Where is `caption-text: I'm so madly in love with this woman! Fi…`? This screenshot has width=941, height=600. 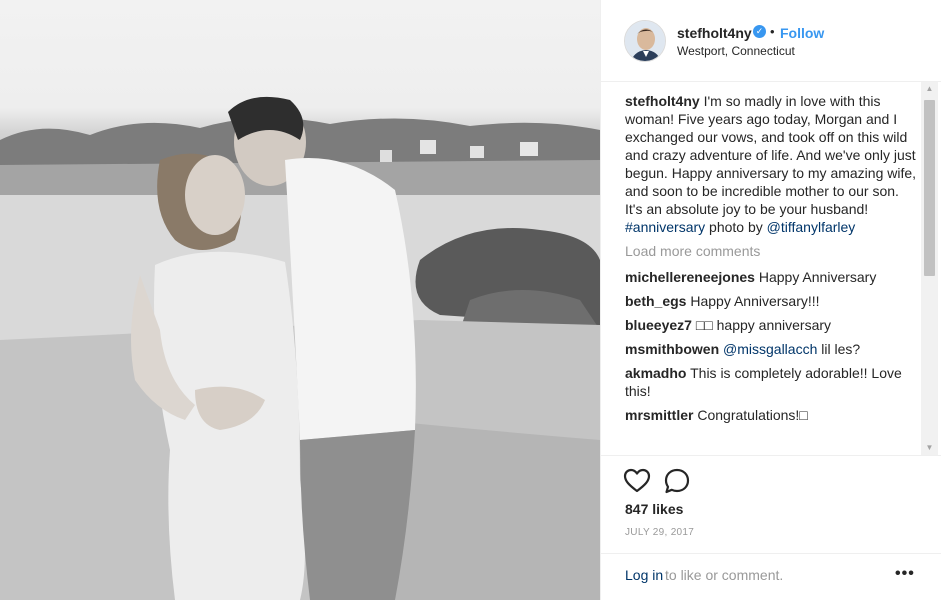 caption-text: I'm so madly in love with this woman! Fi… is located at coordinates (771, 155).